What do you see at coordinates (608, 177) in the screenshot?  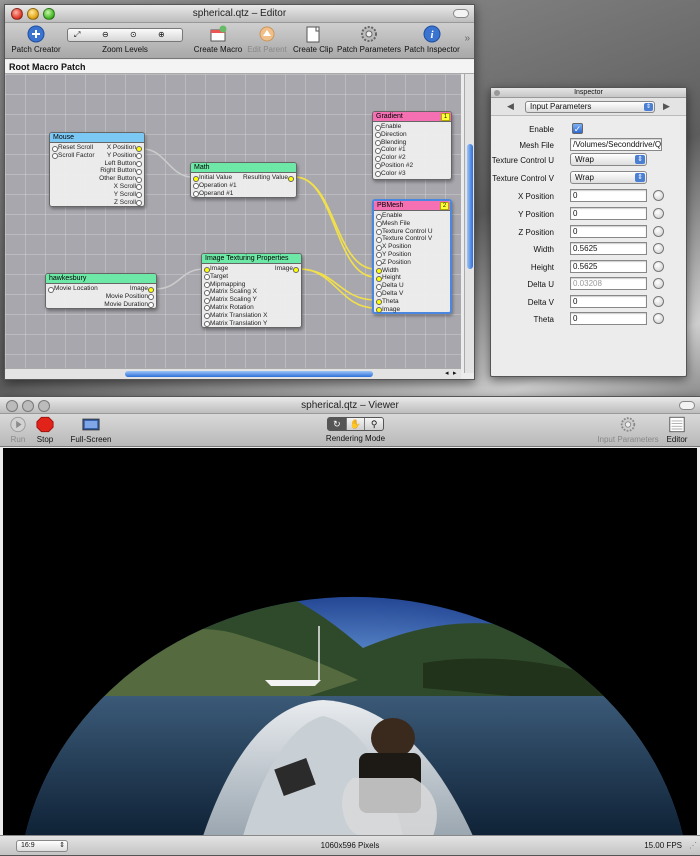 I see `texture-control-v-select: Wrap ⇕` at bounding box center [608, 177].